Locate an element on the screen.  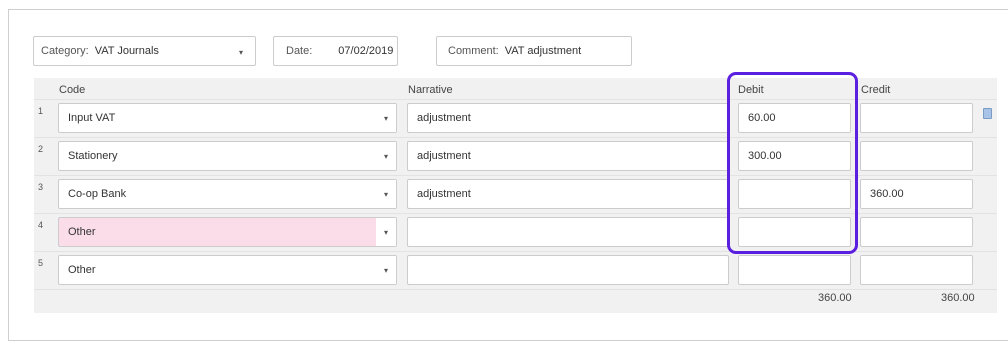
credit-value: 360.00 is located at coordinates (887, 194).